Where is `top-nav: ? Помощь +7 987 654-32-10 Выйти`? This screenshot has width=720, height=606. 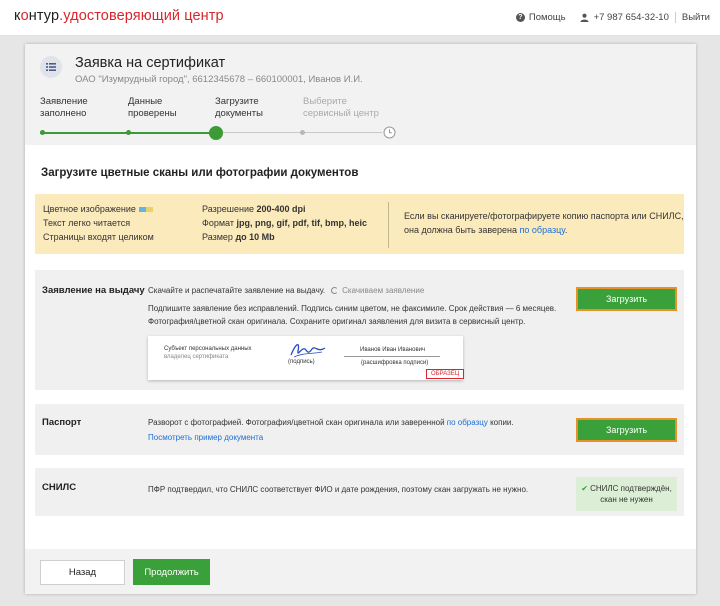 top-nav: ? Помощь +7 987 654-32-10 Выйти is located at coordinates (612, 17).